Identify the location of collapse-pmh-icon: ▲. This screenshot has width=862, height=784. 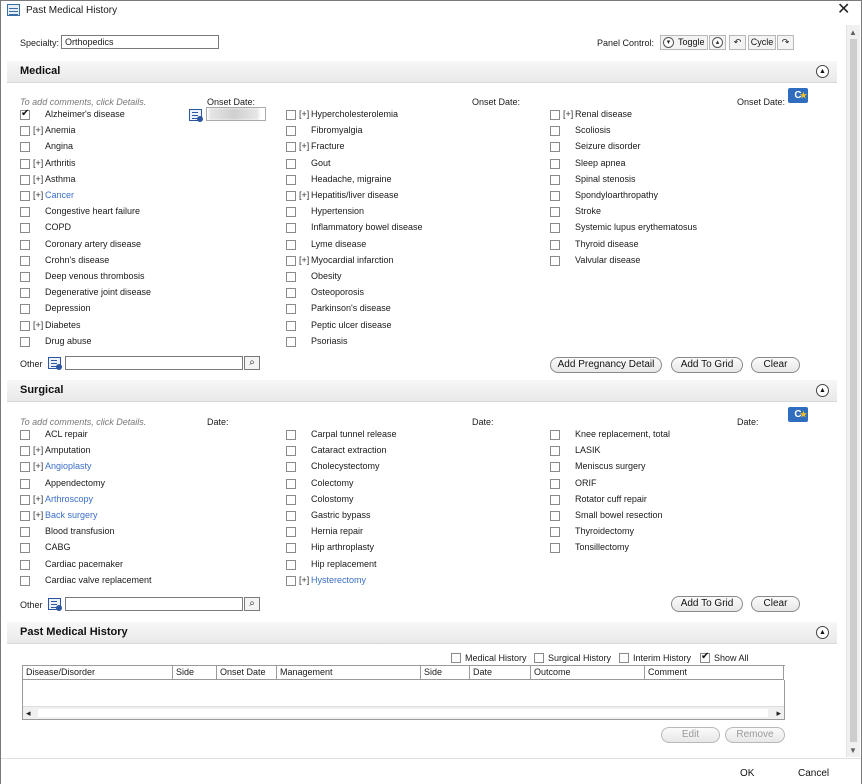
(822, 632).